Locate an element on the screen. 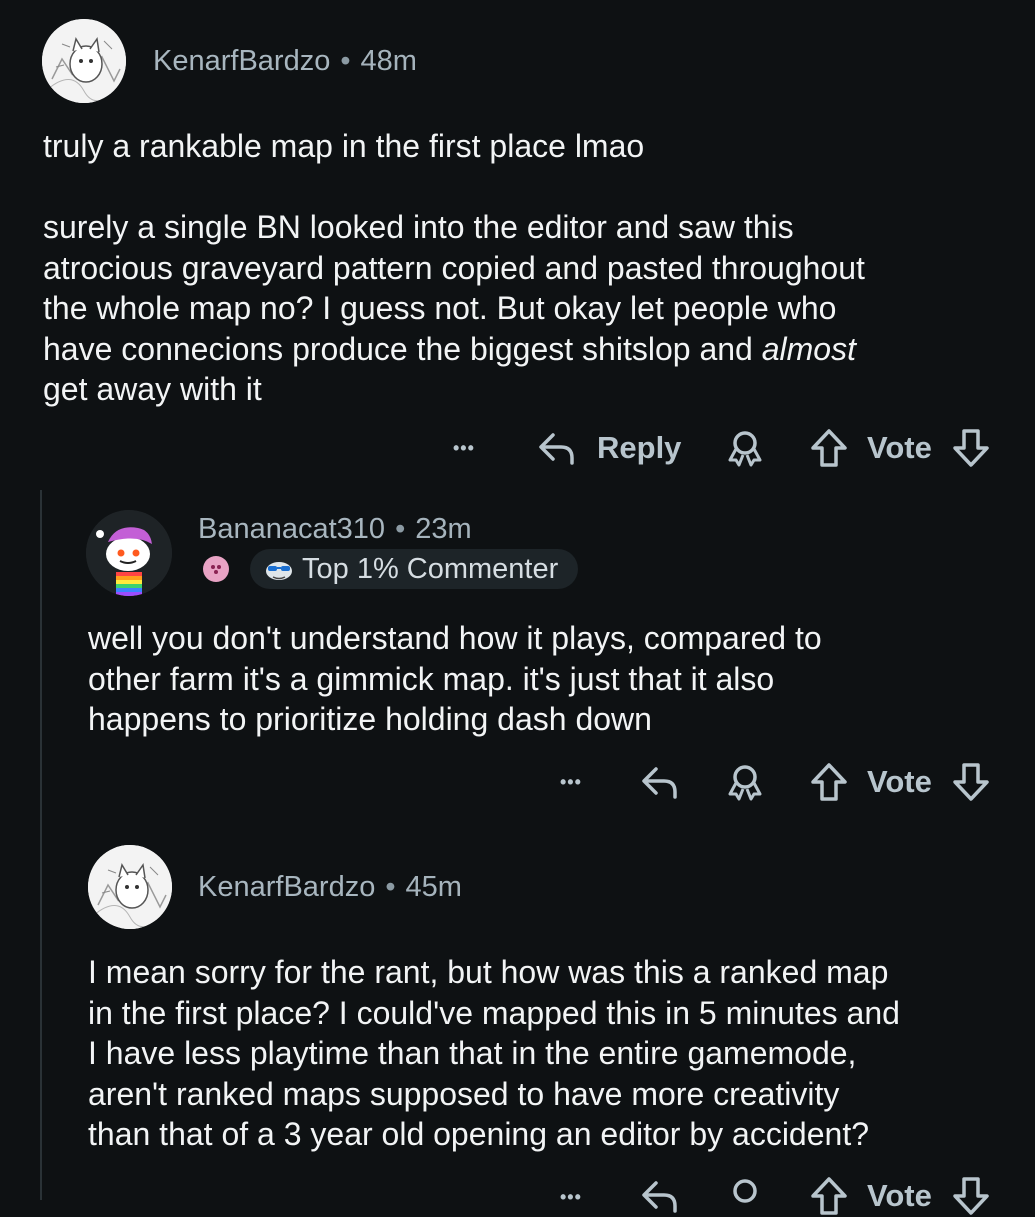 The image size is (1035, 1217). timestamp: 48m is located at coordinates (388, 61).